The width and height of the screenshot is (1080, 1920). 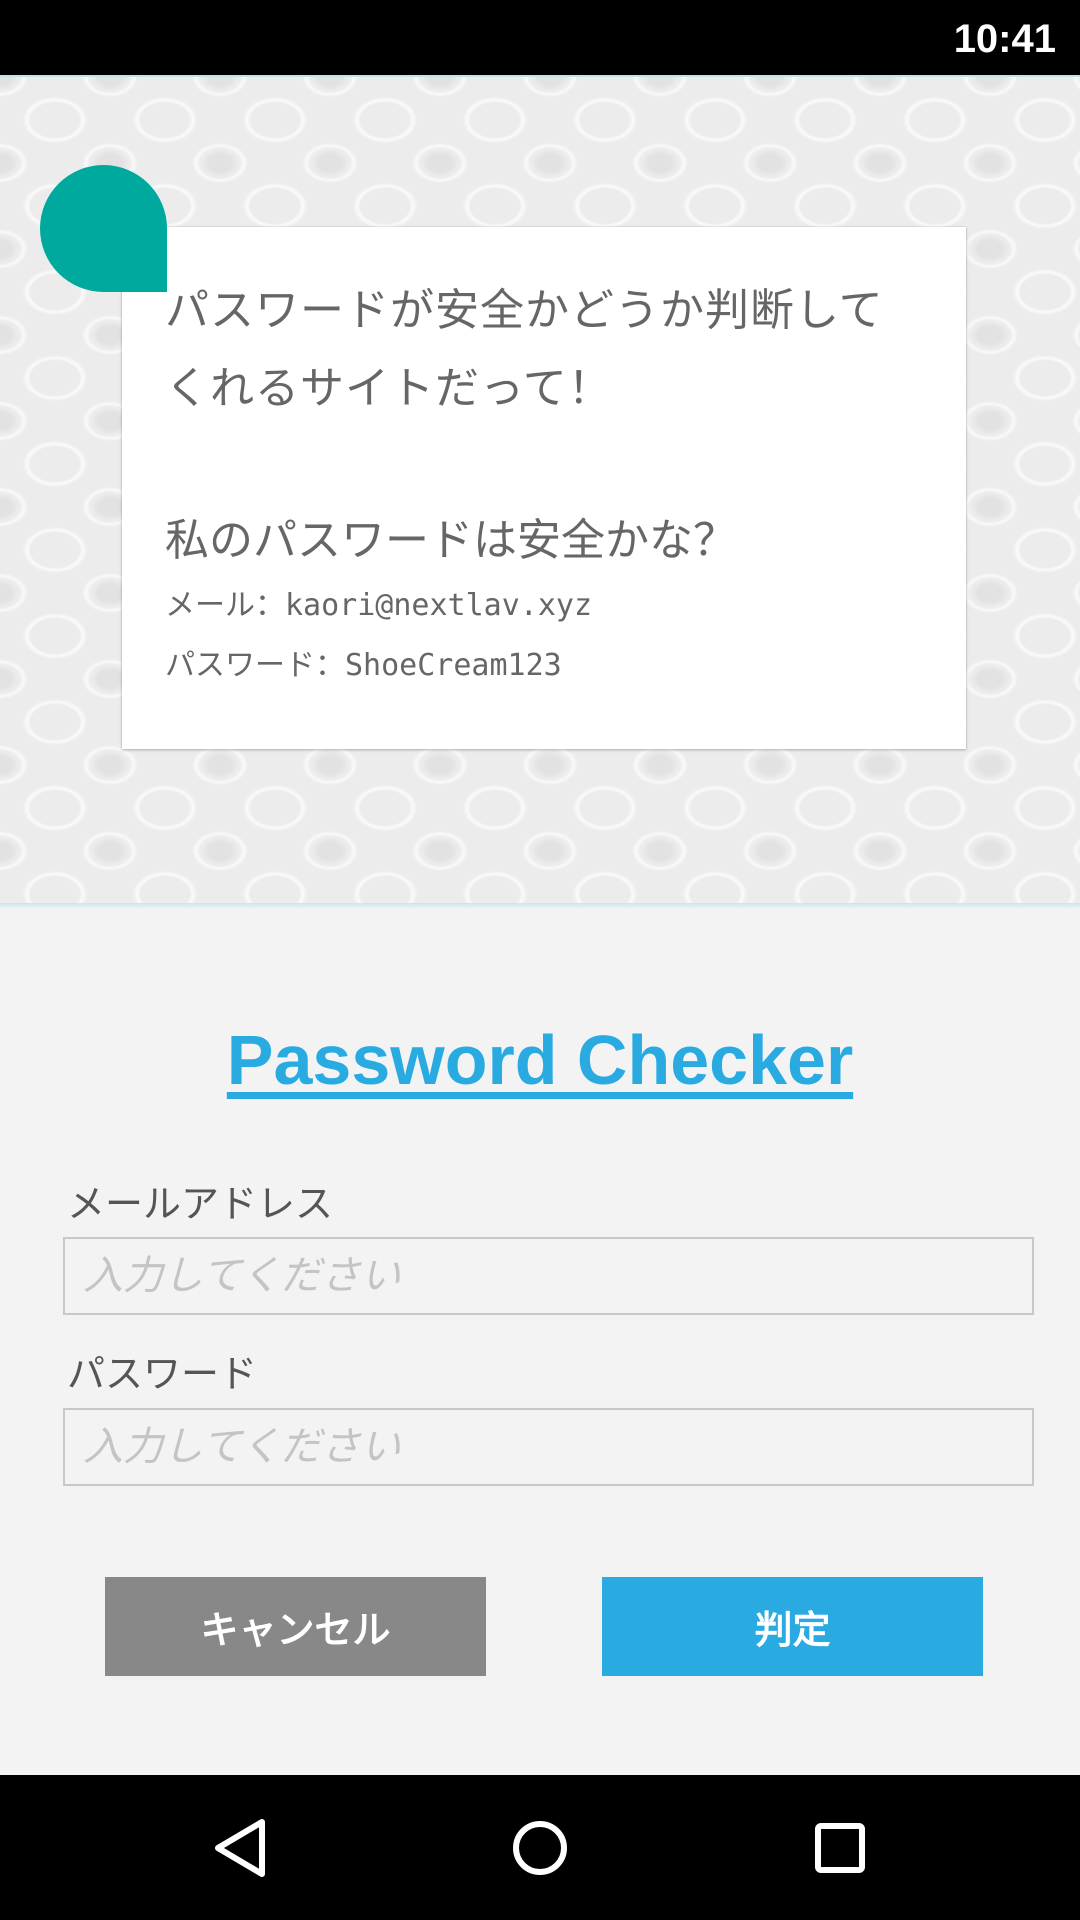 I want to click on speech-line-2: くれるサイトだって！, so click(x=389, y=388).